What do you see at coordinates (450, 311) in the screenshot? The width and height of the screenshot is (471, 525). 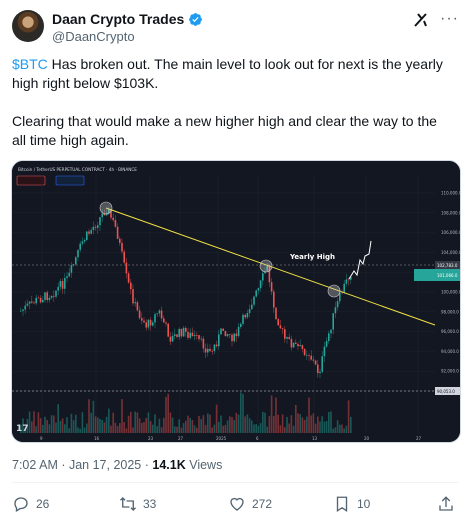 I see `price-tick-label: 98,000.0` at bounding box center [450, 311].